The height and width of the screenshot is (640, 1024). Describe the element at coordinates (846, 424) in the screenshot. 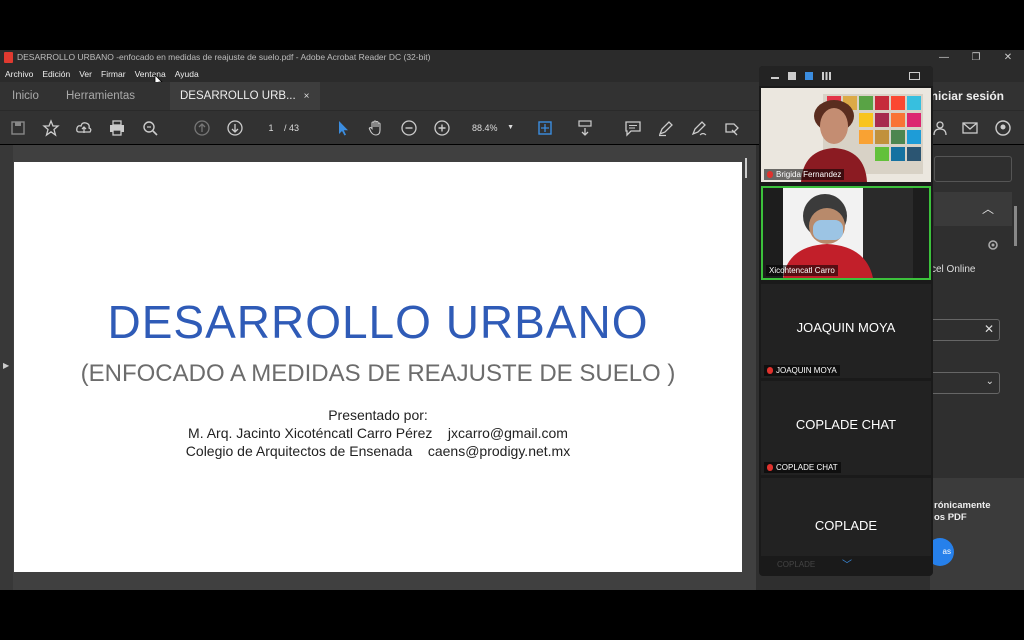

I see `participant-display-name: COPLADE CHAT` at that location.